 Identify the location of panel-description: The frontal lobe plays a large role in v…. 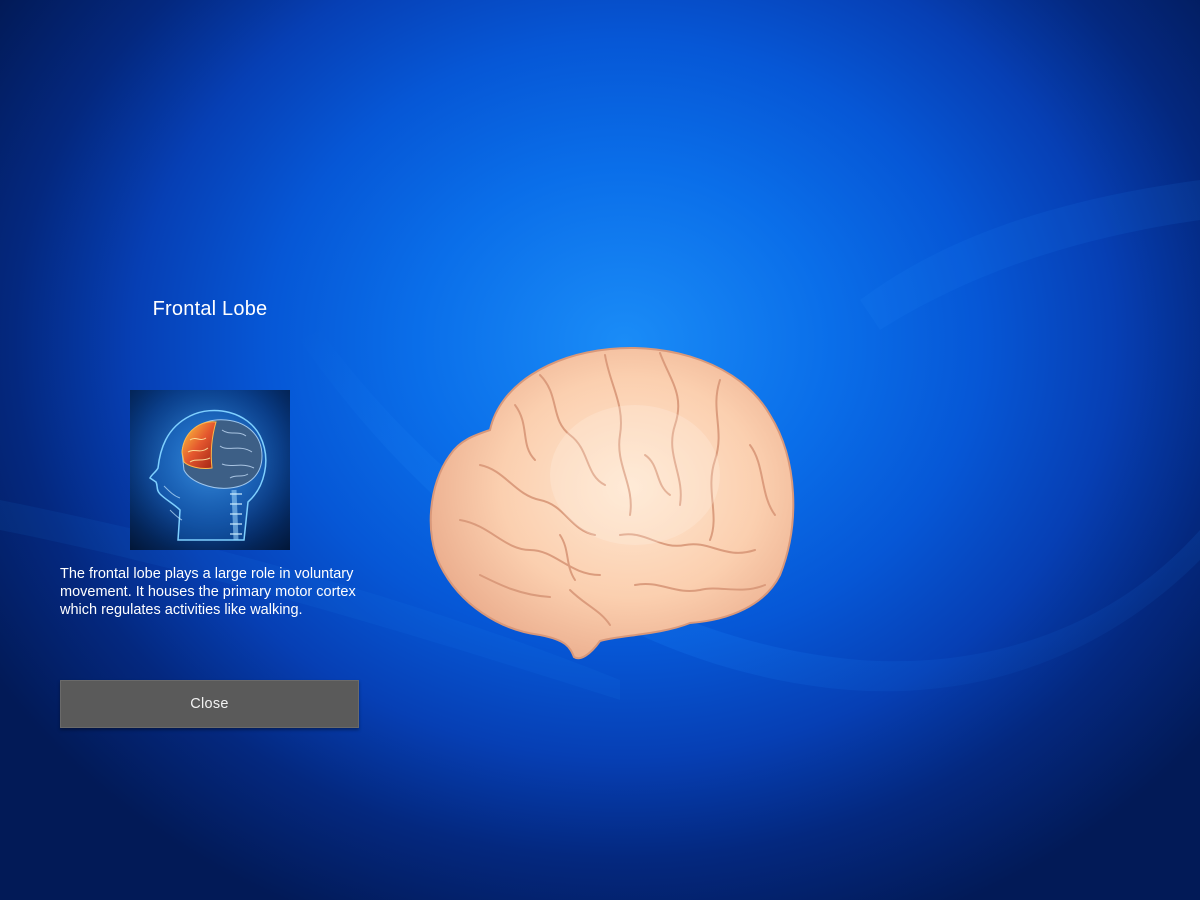
(208, 592).